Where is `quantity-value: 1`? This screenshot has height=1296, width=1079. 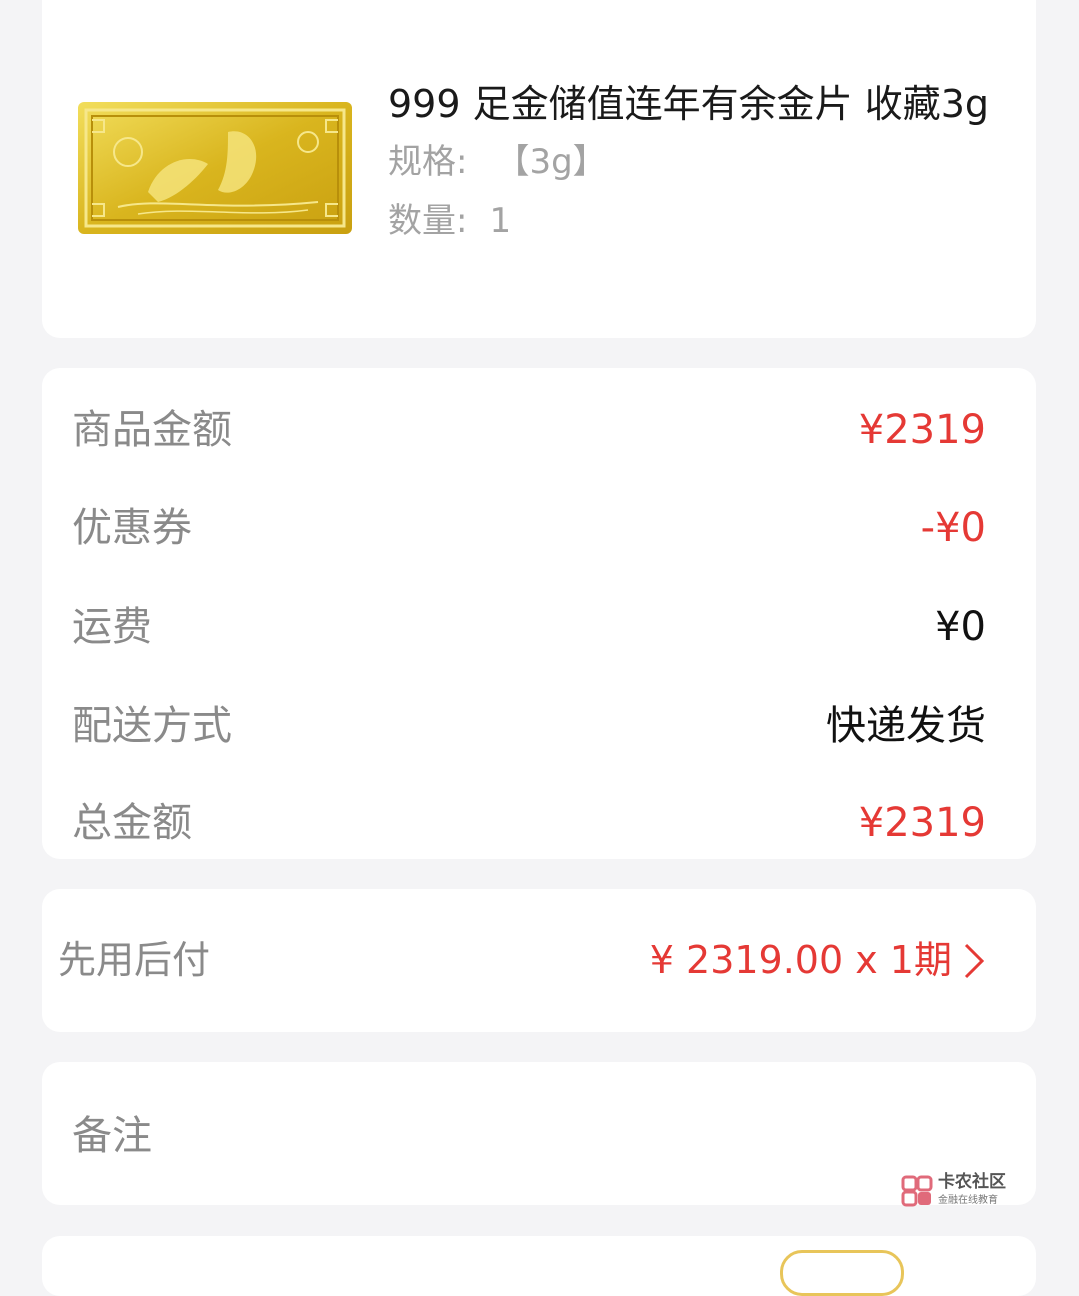 quantity-value: 1 is located at coordinates (500, 221).